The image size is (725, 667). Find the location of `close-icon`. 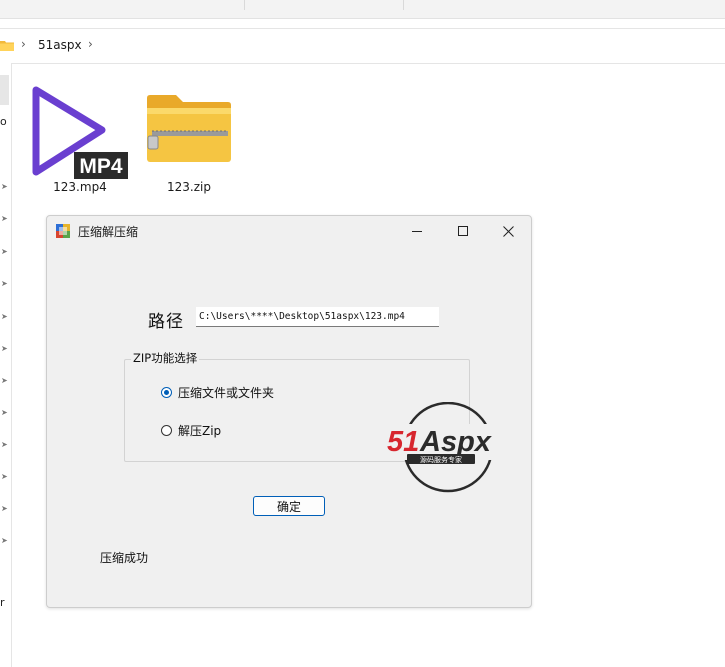

close-icon is located at coordinates (508, 231).